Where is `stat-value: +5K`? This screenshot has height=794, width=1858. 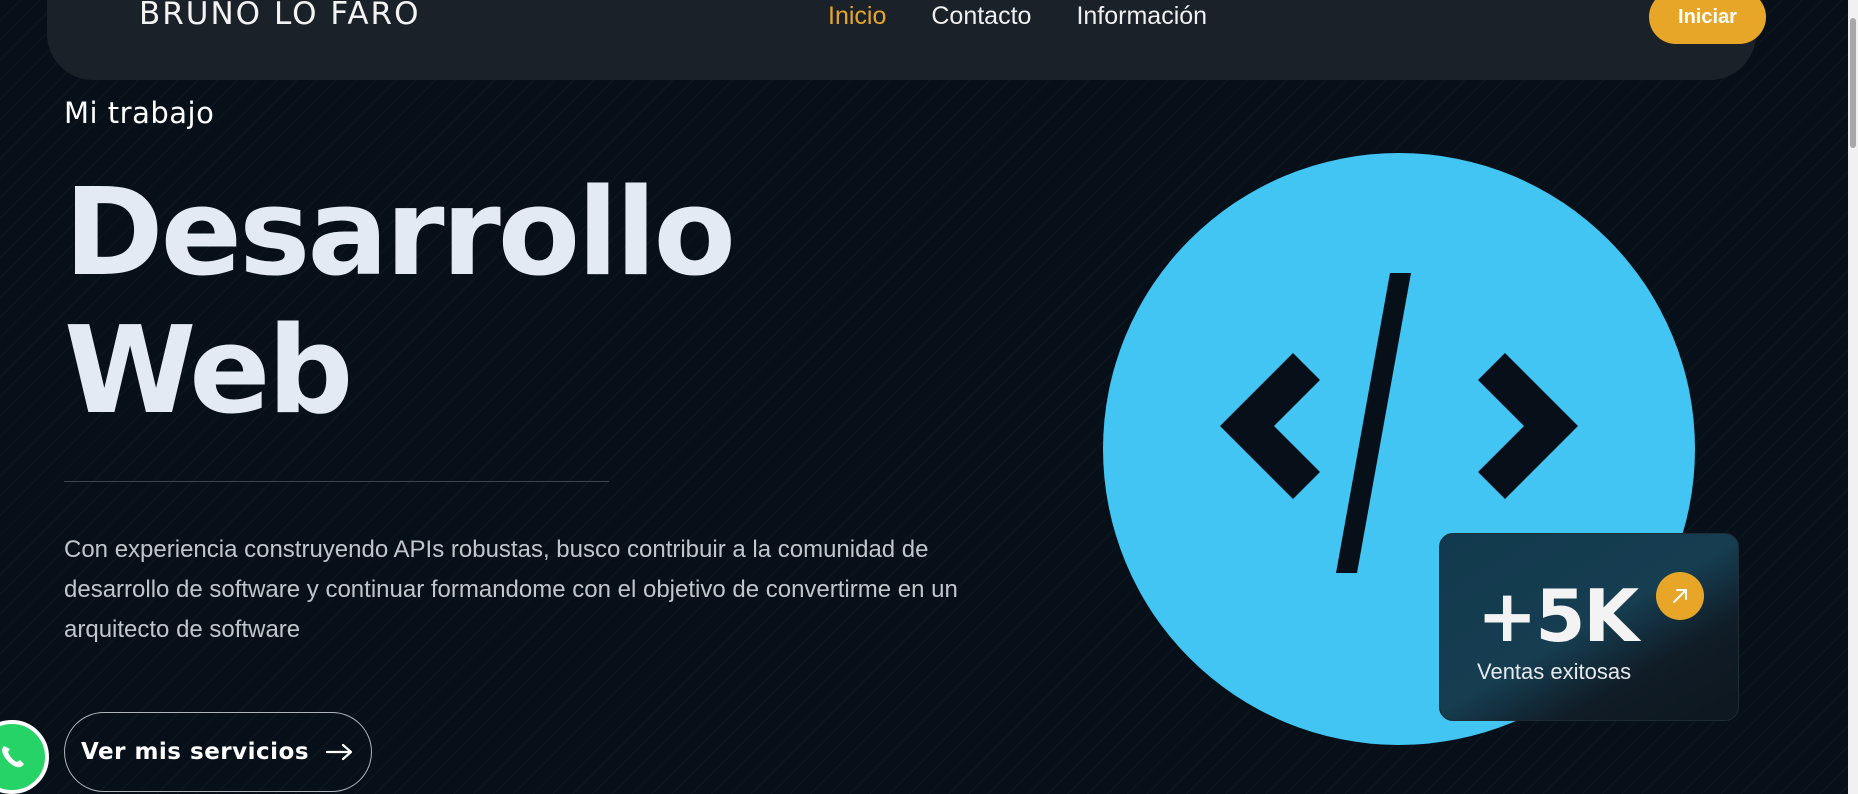
stat-value: +5K is located at coordinates (1558, 616).